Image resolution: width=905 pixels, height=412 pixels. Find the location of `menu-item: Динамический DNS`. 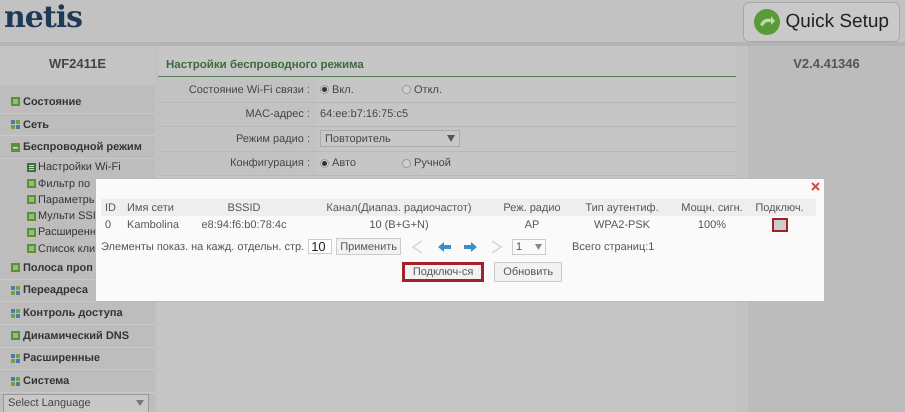

menu-item: Динамический DNS is located at coordinates (77, 336).